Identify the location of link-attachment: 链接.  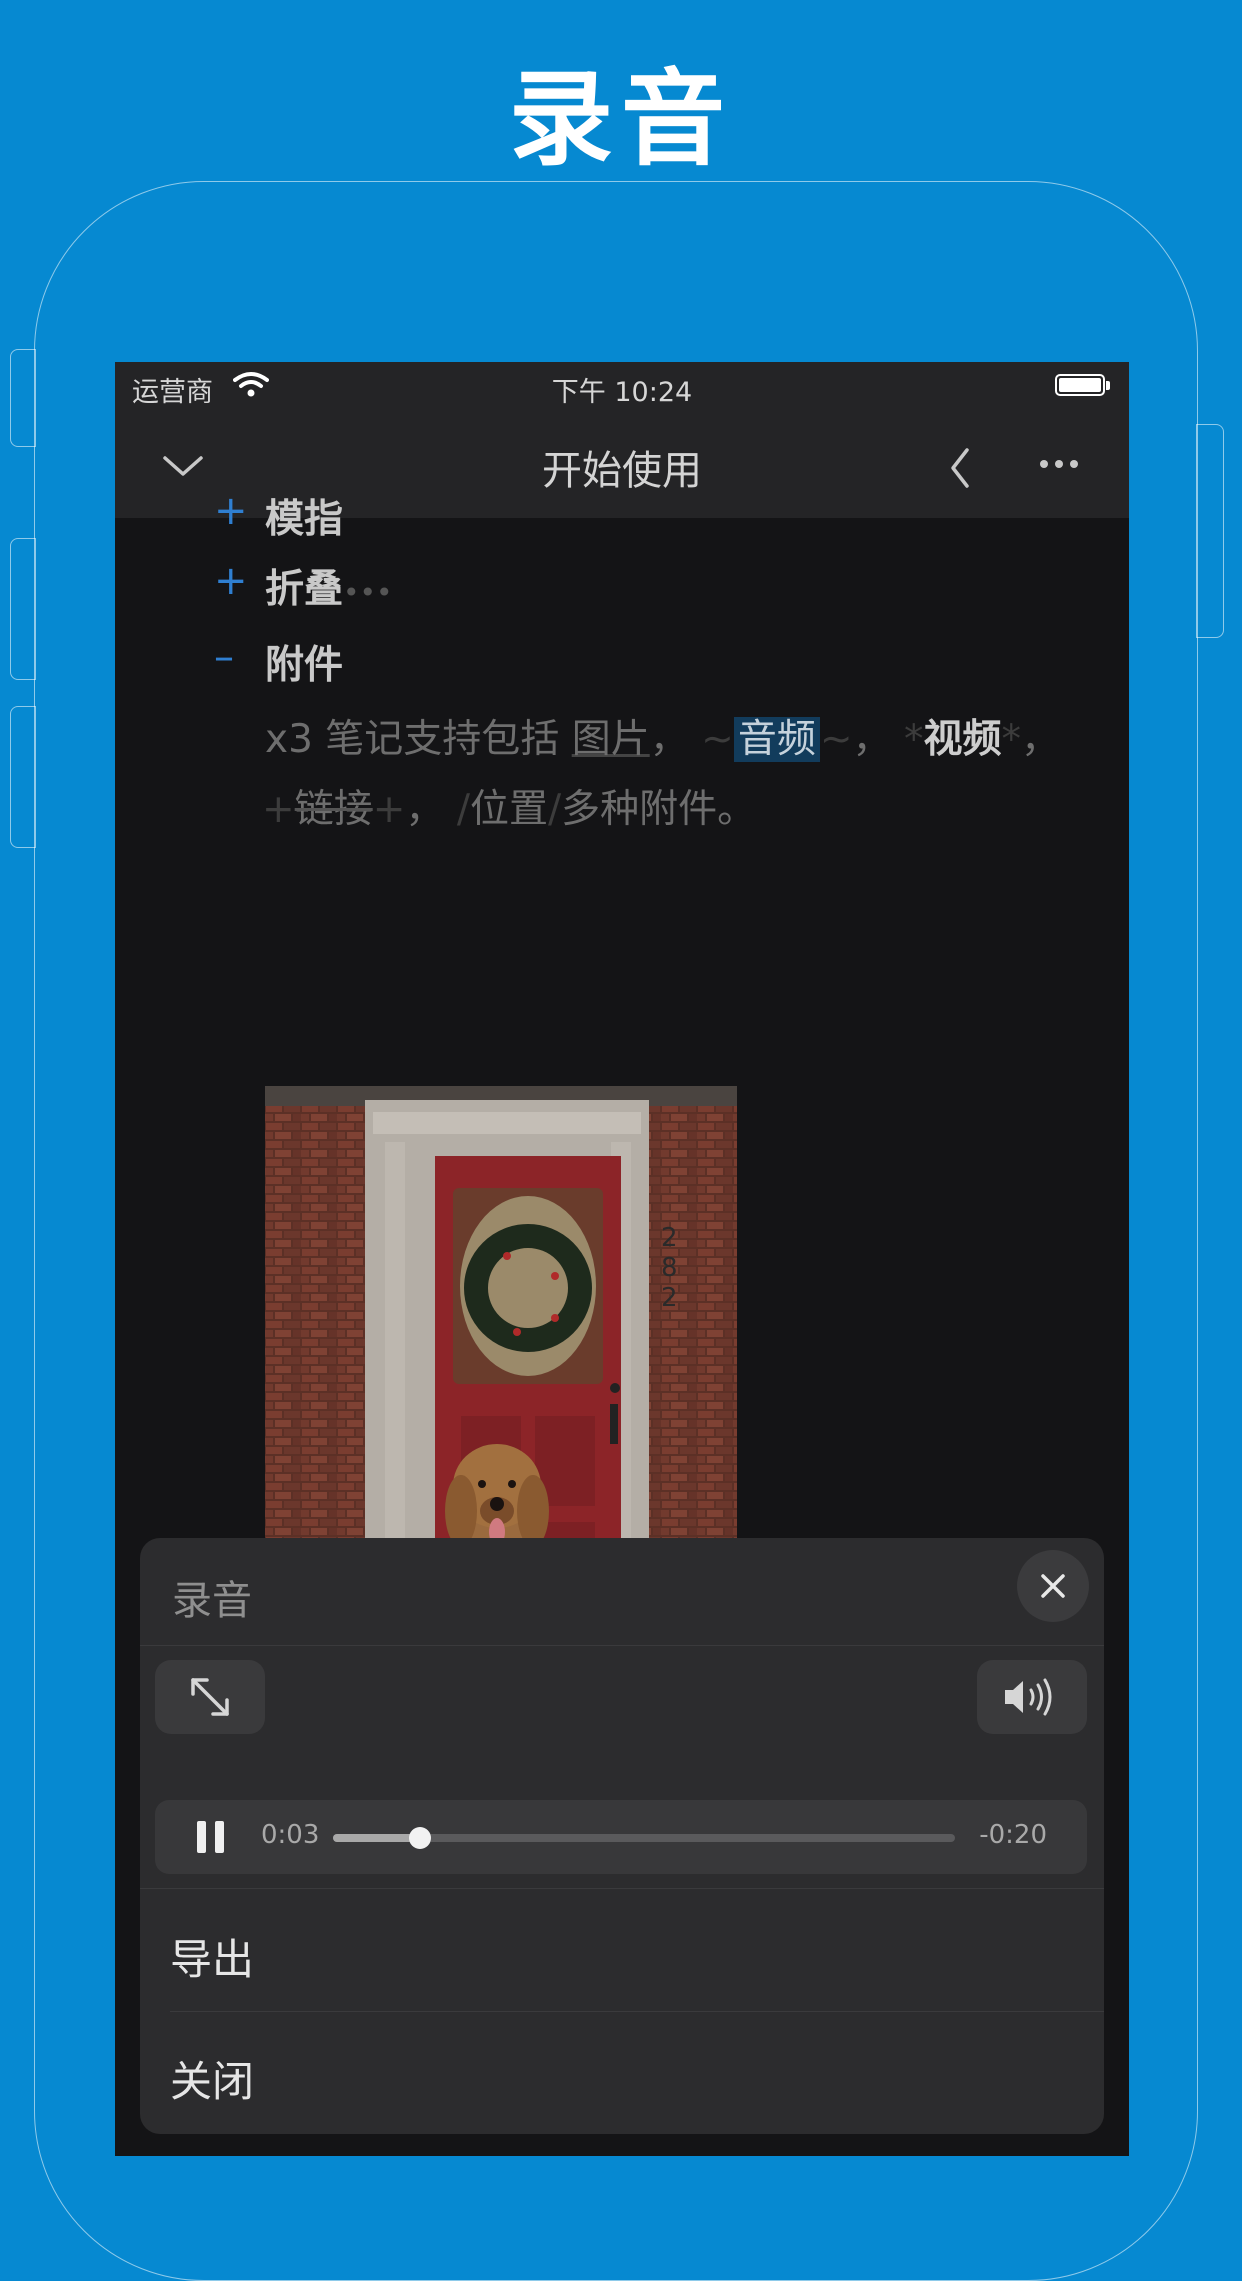
(334, 809).